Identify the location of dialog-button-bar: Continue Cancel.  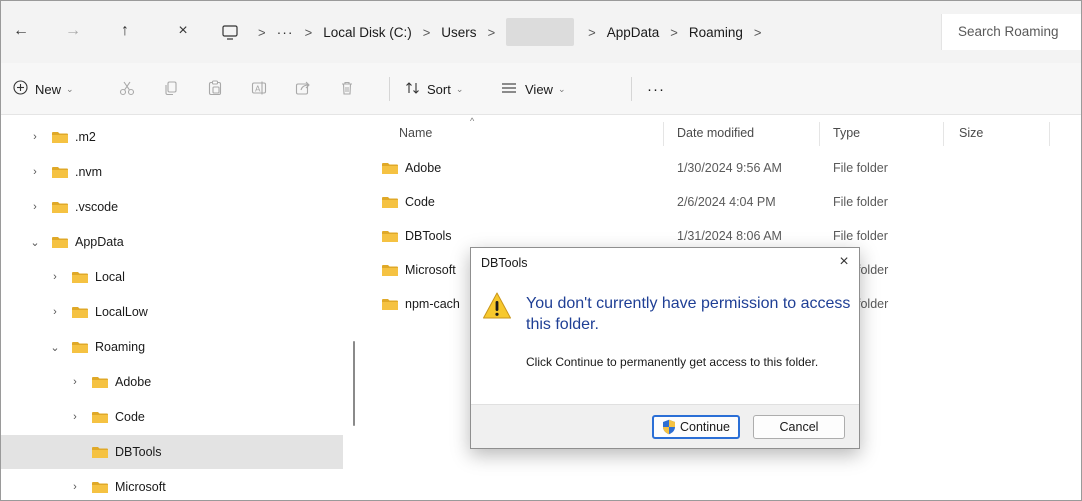
(665, 426).